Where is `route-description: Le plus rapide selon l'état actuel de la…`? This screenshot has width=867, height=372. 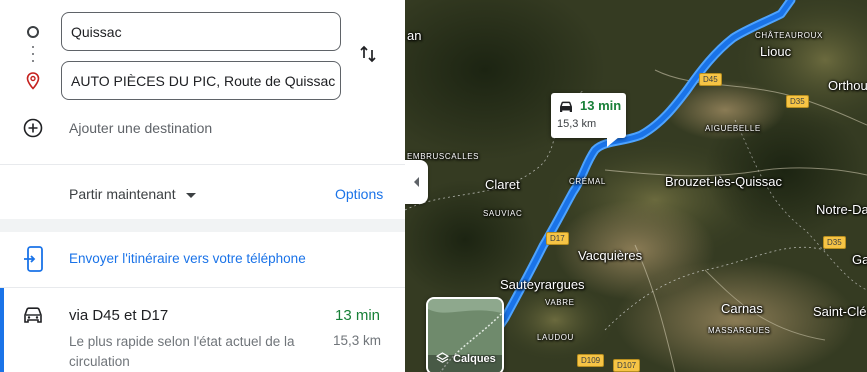 route-description: Le plus rapide selon l'état actuel de la… is located at coordinates (182, 351).